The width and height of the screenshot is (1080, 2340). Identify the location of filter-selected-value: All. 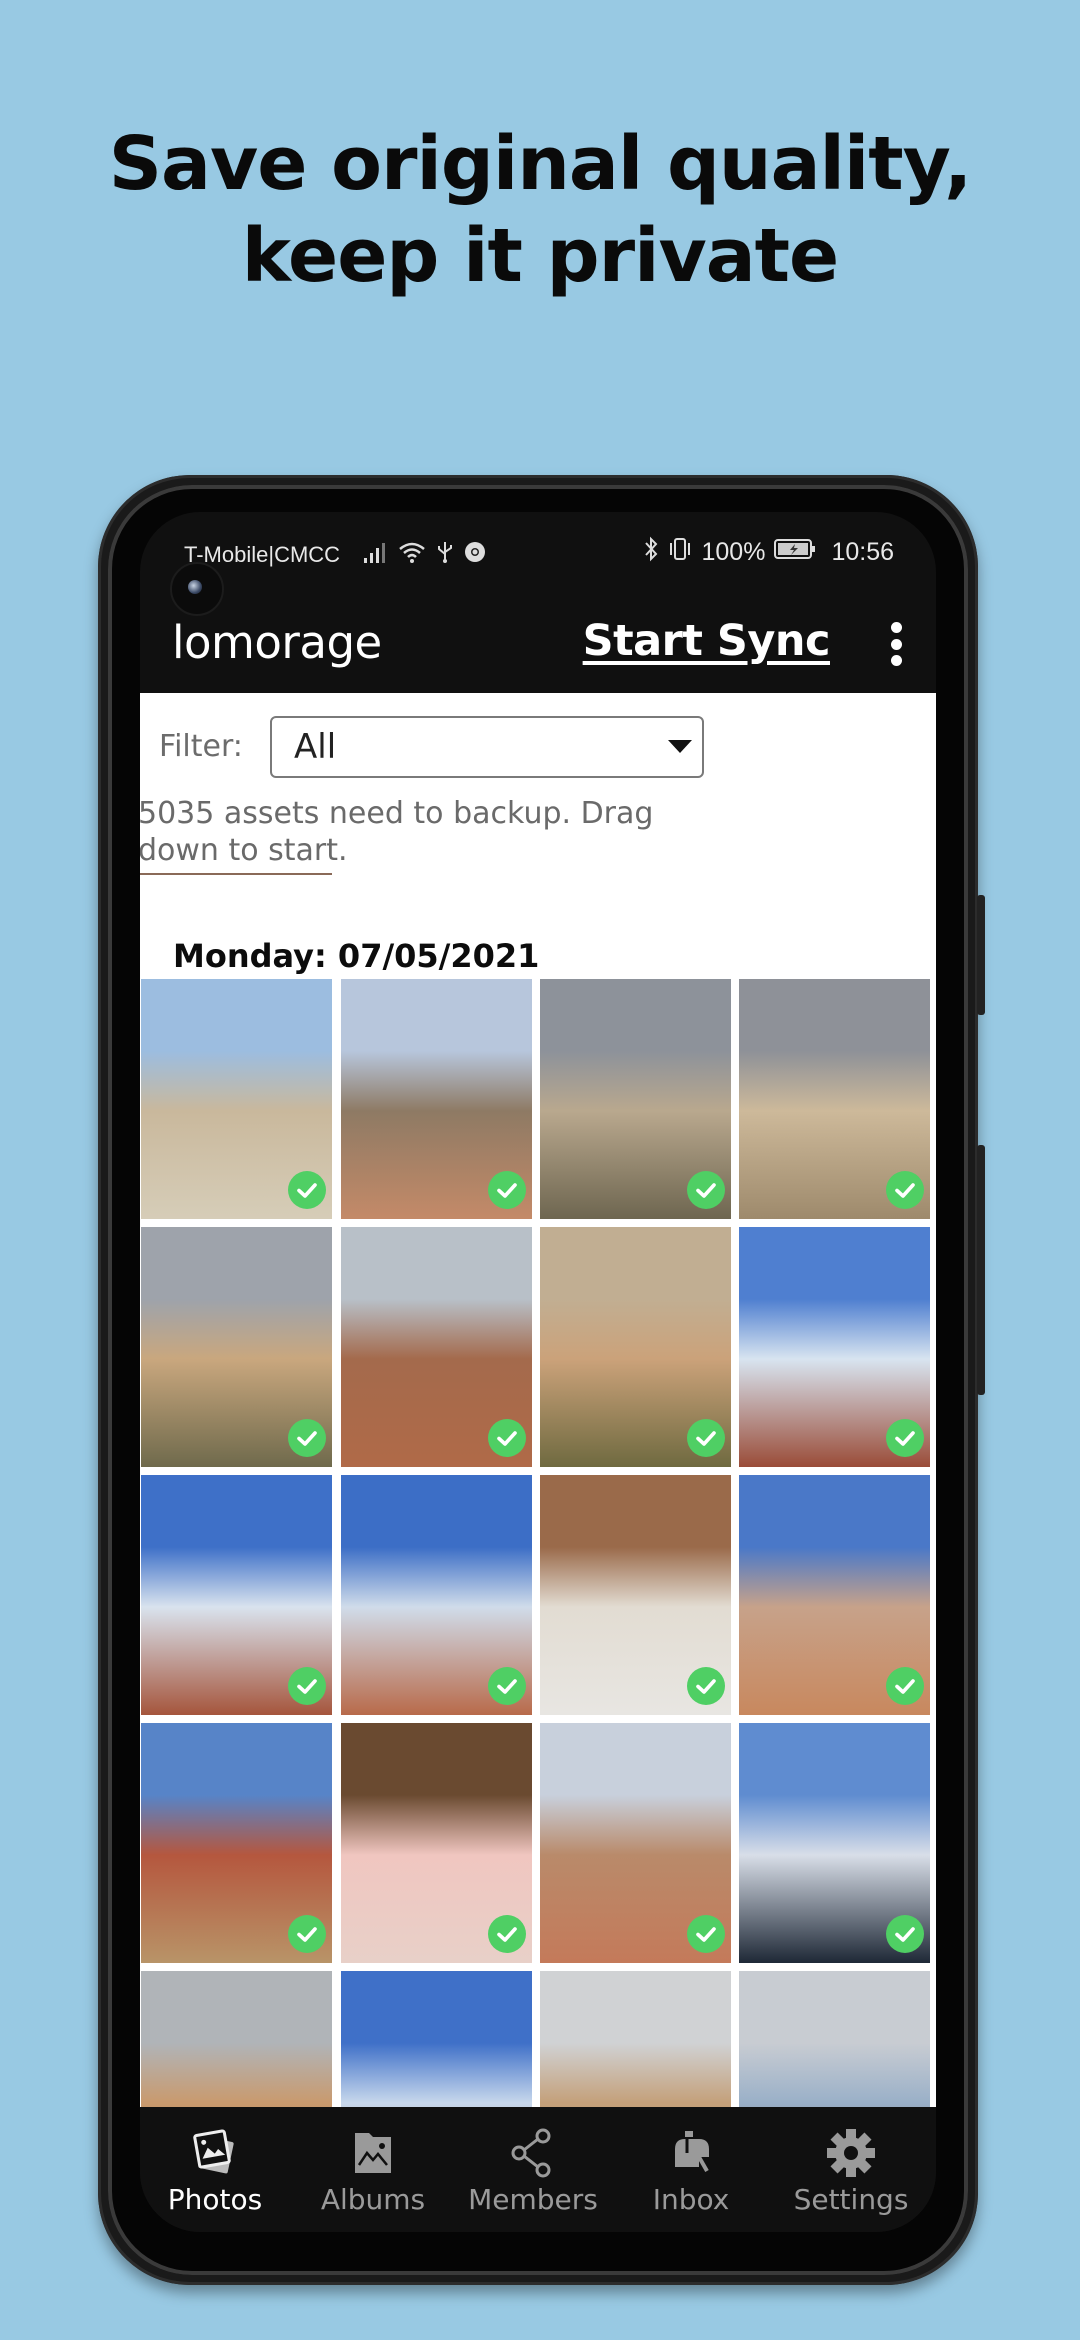
(315, 747).